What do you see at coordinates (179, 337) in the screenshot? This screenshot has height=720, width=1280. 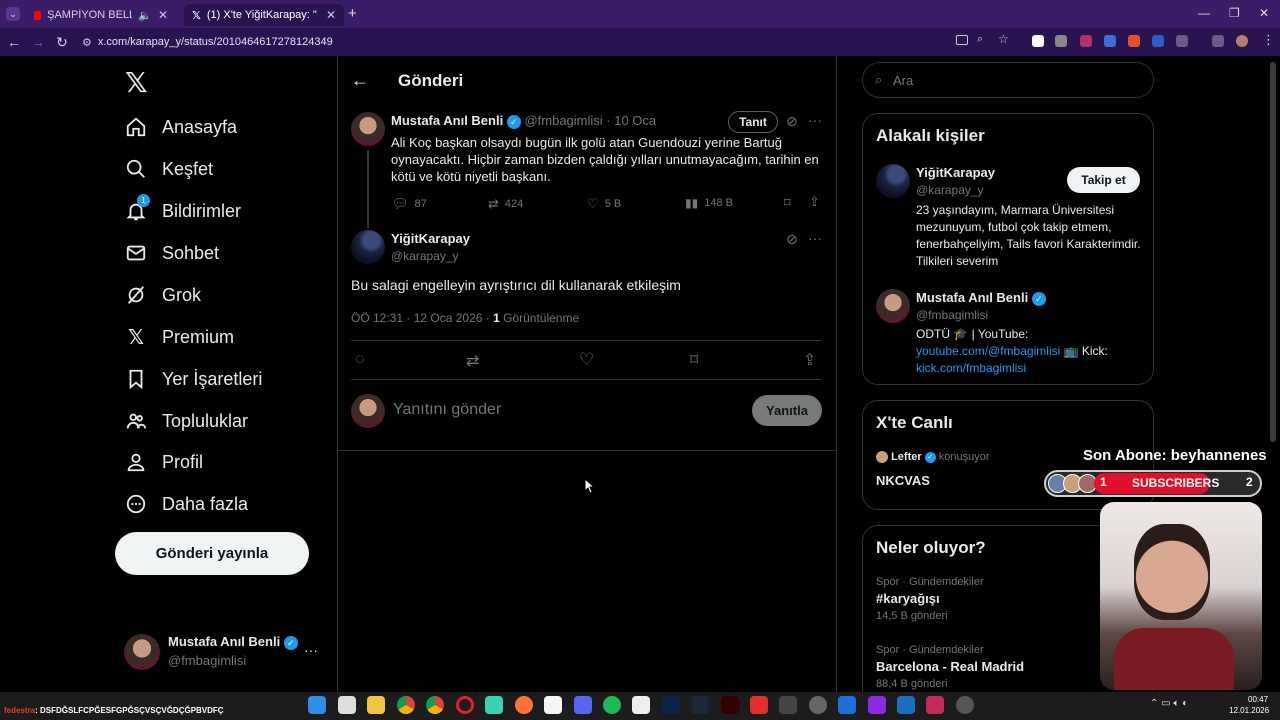 I see `nav-premium: 𝕏 Premium` at bounding box center [179, 337].